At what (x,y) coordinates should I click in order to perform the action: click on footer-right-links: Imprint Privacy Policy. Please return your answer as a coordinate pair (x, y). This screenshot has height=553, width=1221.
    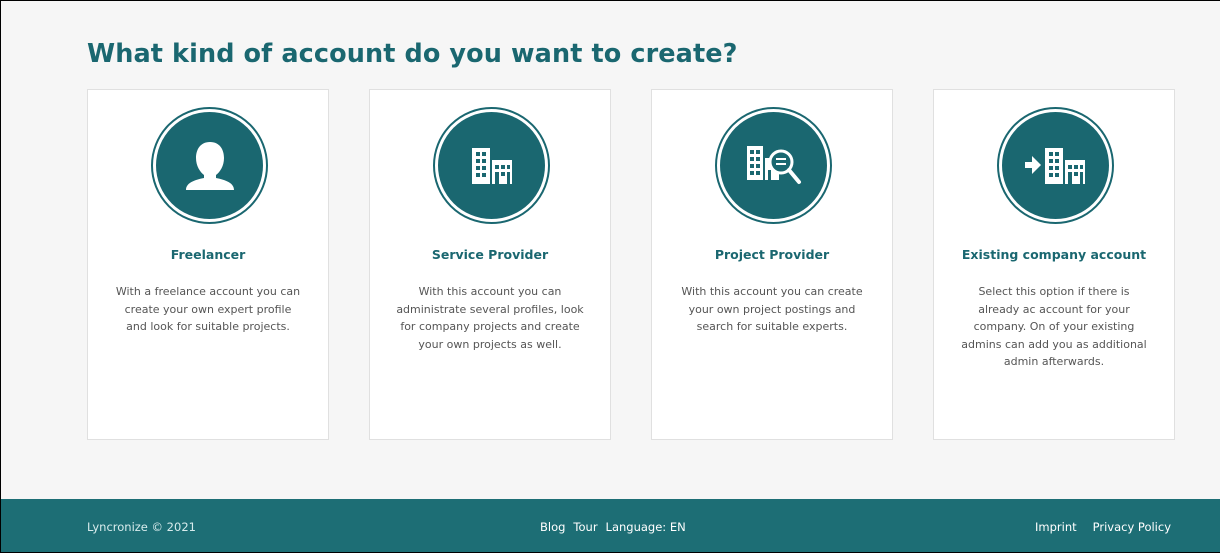
    Looking at the image, I should click on (1103, 527).